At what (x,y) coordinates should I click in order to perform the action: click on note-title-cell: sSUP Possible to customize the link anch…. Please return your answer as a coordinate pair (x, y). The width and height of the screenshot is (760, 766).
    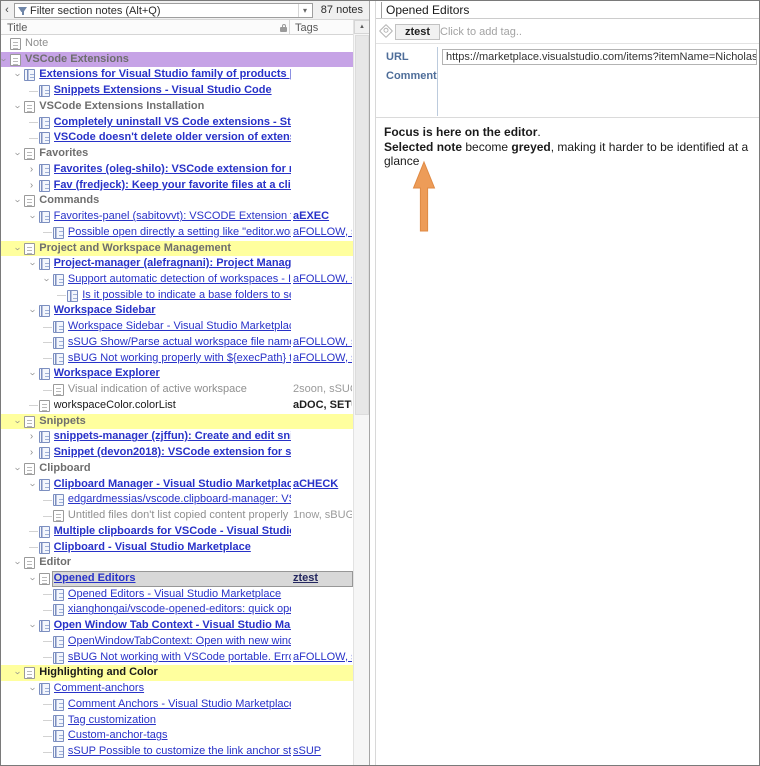
    Looking at the image, I should click on (179, 752).